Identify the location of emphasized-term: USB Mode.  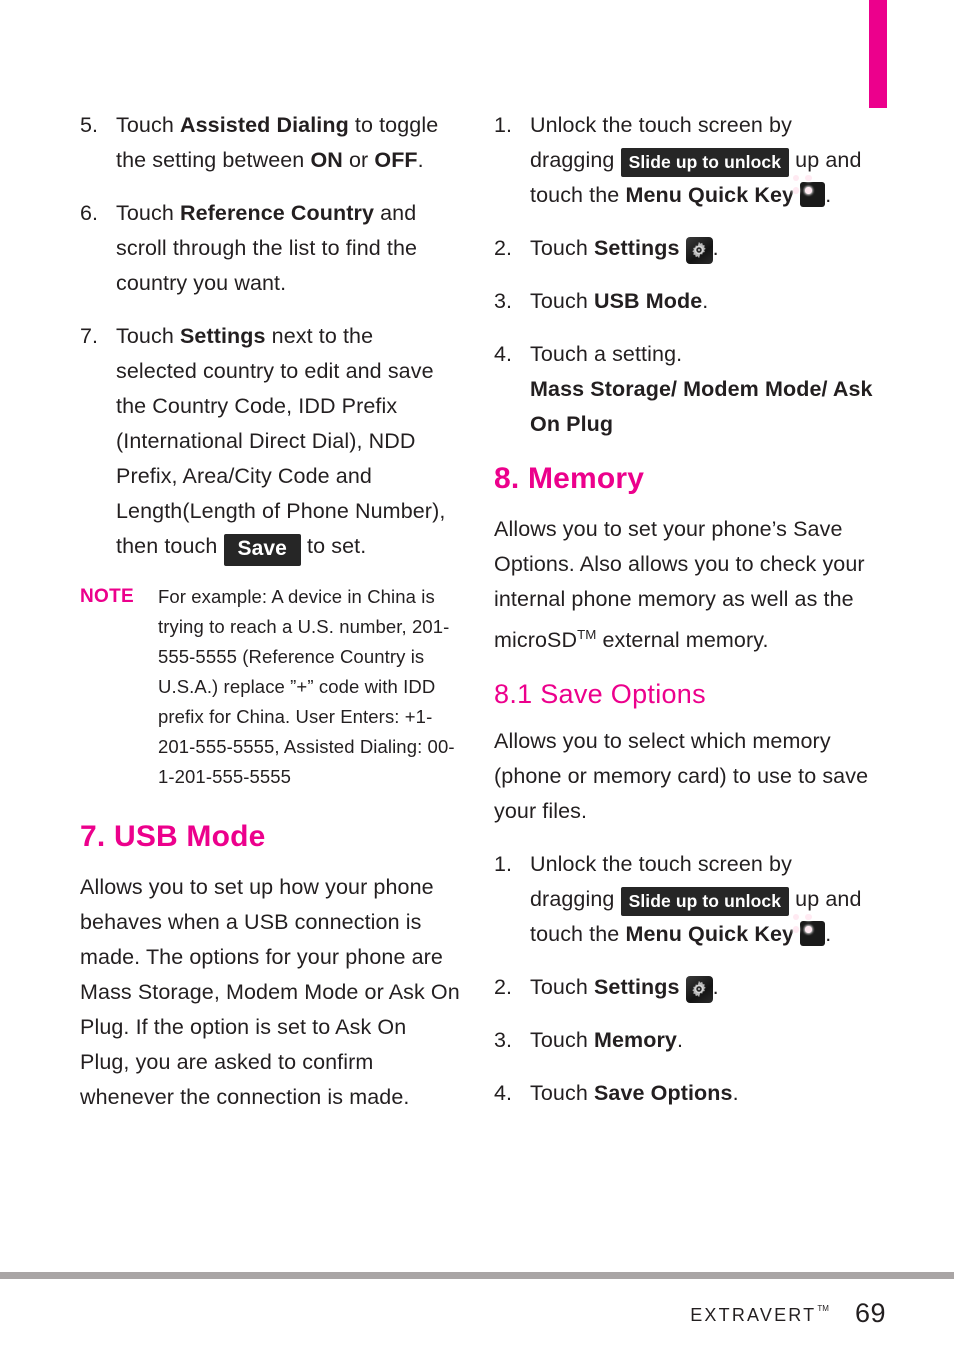
(648, 301).